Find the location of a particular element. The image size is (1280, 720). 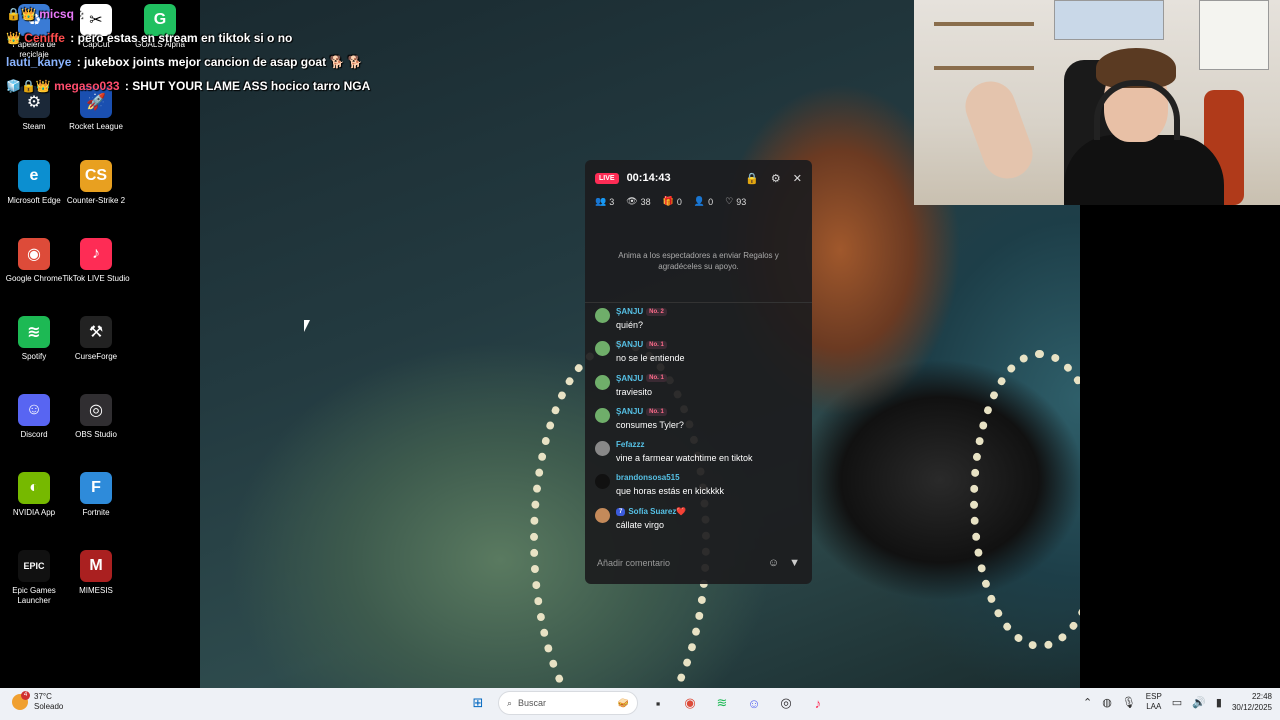

desktop-icon: ♪ TikTok LIVE Studio is located at coordinates (96, 261).